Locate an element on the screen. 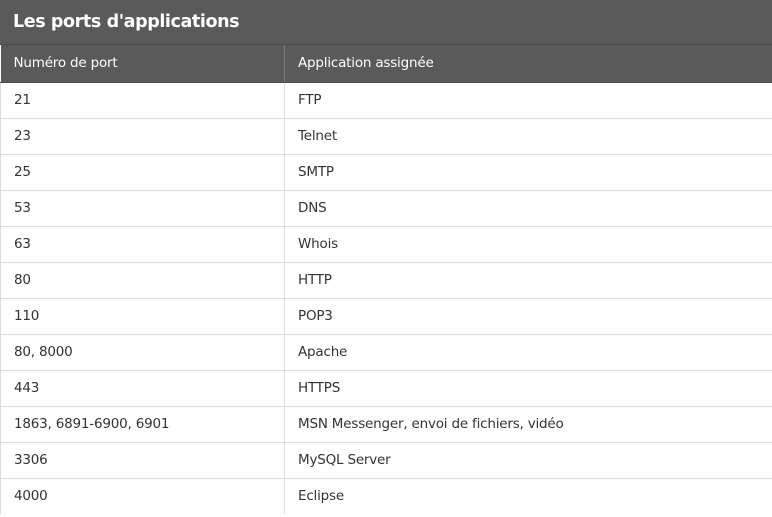 Image resolution: width=772 pixels, height=517 pixels. table-row: 23 Telnet is located at coordinates (386, 136).